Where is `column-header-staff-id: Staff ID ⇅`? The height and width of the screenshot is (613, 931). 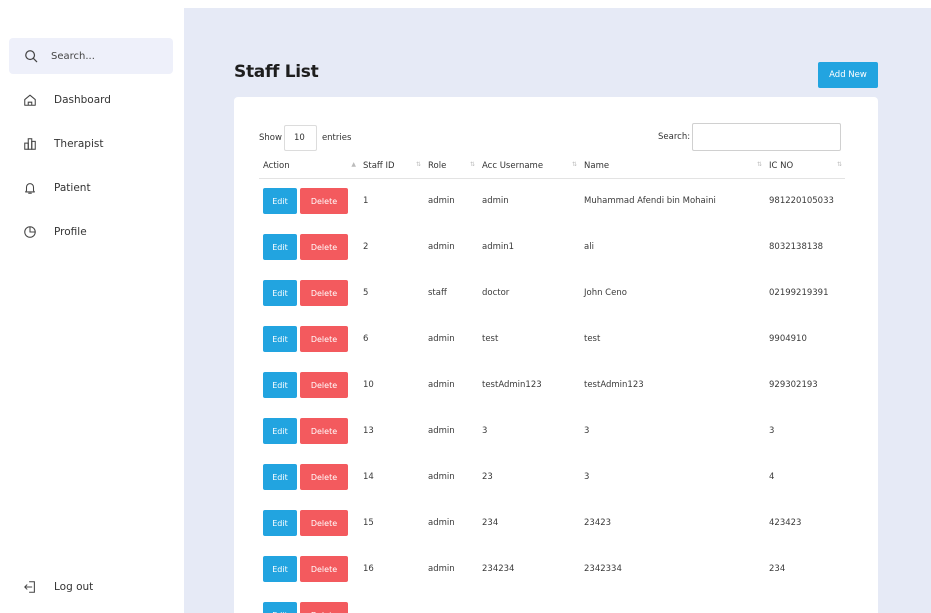
column-header-staff-id: Staff ID ⇅ is located at coordinates (391, 166).